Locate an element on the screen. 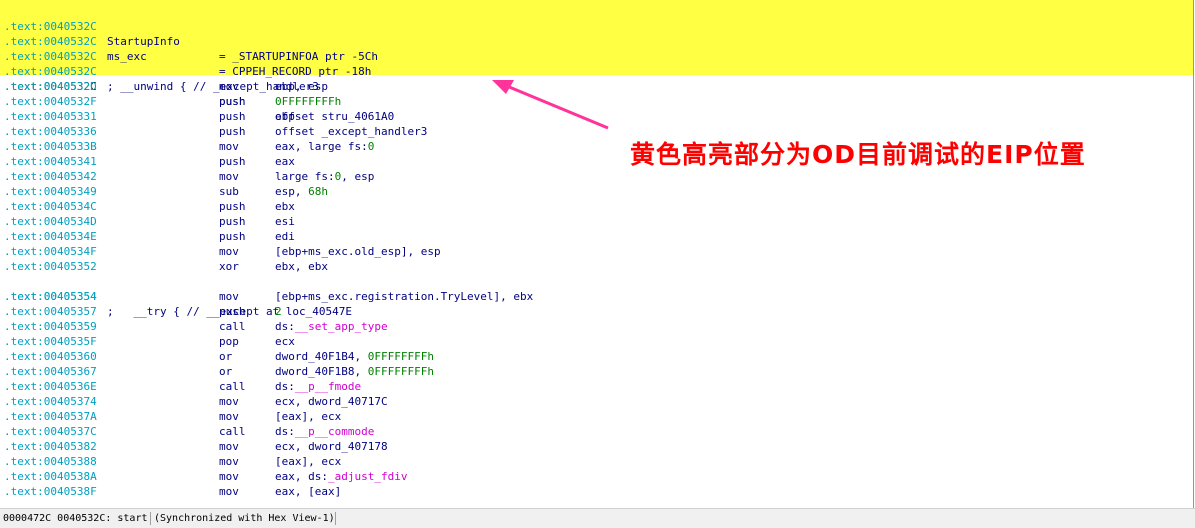 This screenshot has width=1195, height=528. status-position: 0000472C 0040532C: start is located at coordinates (75, 518).